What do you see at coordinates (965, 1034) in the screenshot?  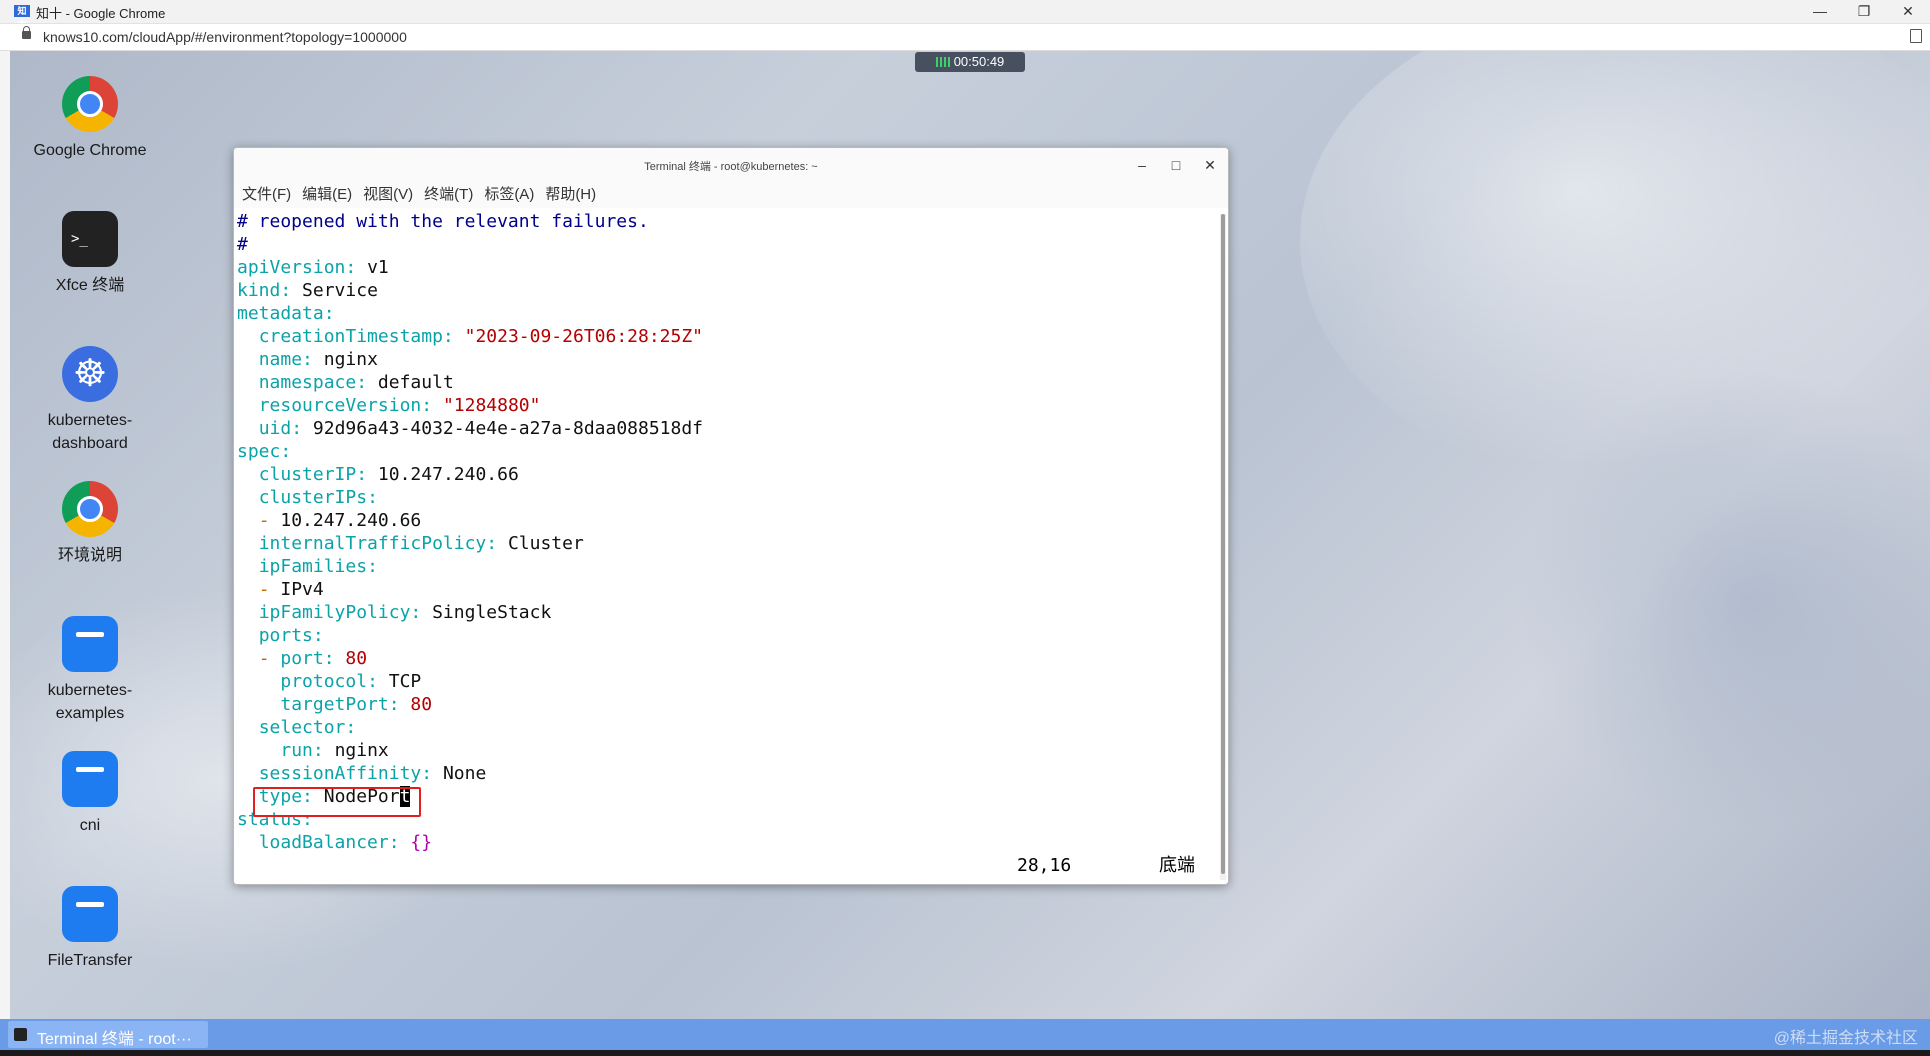 I see `taskbar: Terminal 终端 - root··· @稀土掘金技术社区` at bounding box center [965, 1034].